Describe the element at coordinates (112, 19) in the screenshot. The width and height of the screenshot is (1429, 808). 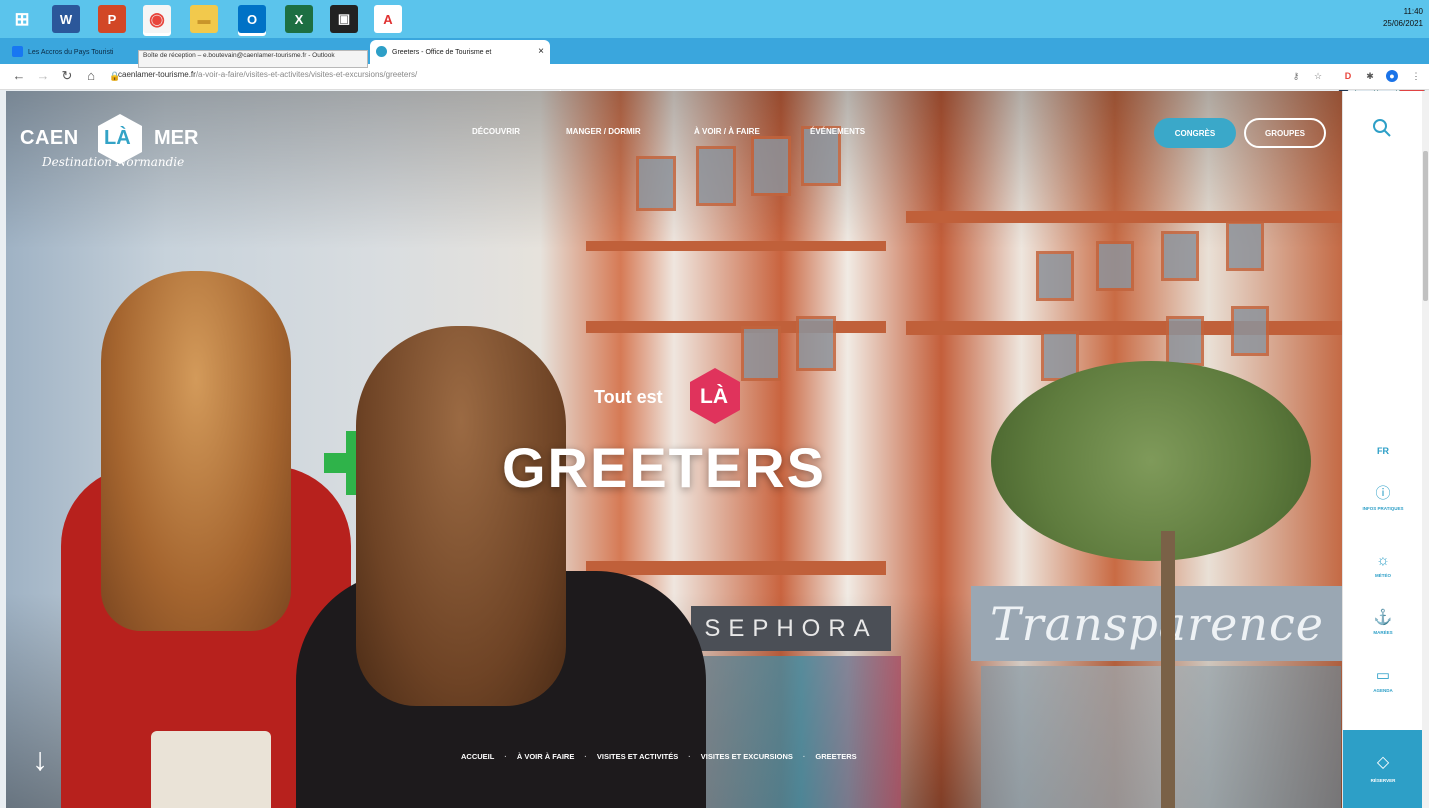
I see `powerpoint-icon: P` at that location.